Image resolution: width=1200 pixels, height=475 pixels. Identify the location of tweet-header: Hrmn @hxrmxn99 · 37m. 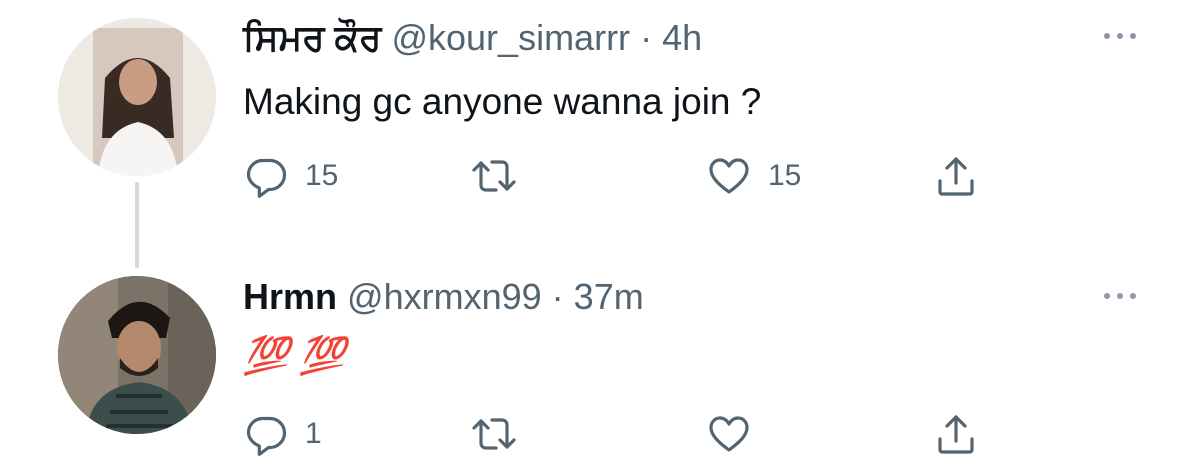
(443, 297).